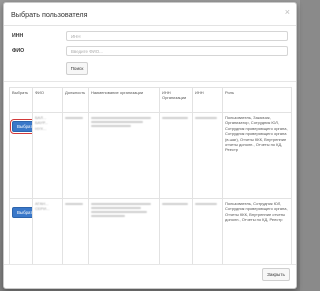 The height and width of the screenshot is (291, 320). What do you see at coordinates (287, 12) in the screenshot?
I see `close-icon: ×` at bounding box center [287, 12].